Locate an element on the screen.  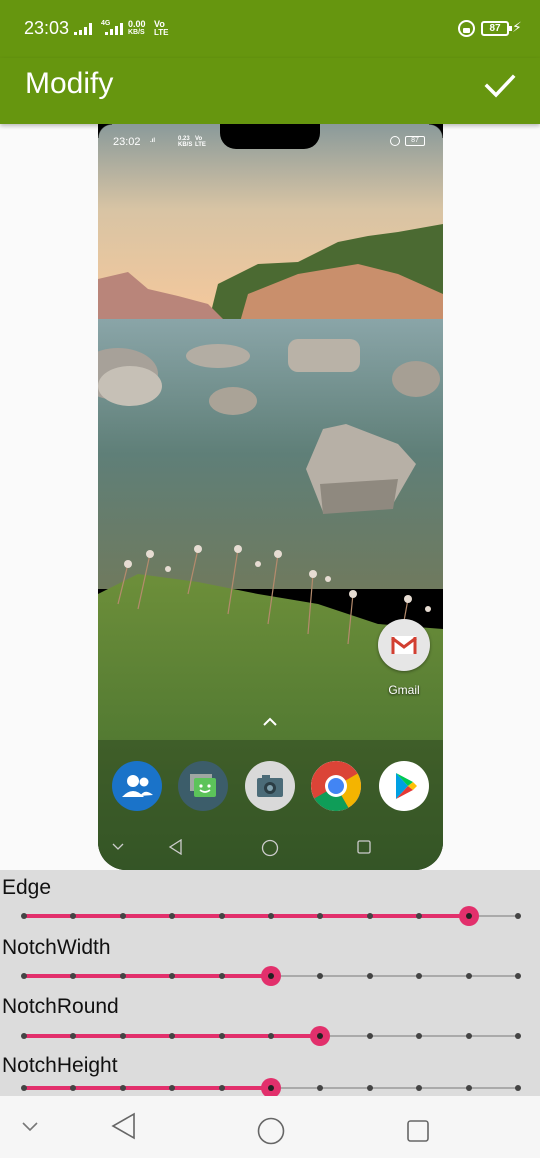
contacts-icon is located at coordinates (137, 786).